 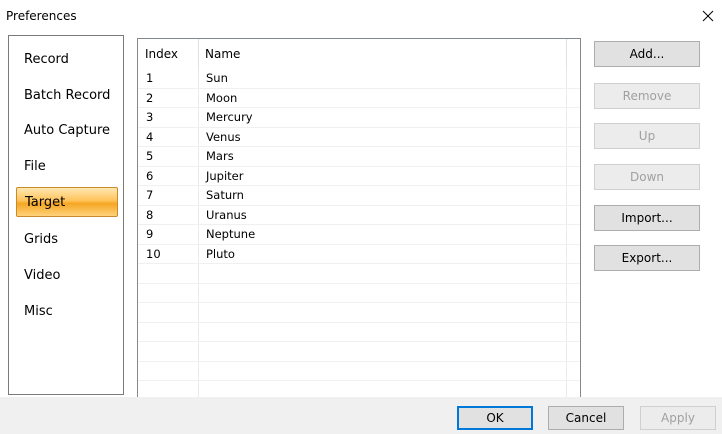 What do you see at coordinates (67, 131) in the screenshot?
I see `sidebar-item-auto-capture: Auto Capture` at bounding box center [67, 131].